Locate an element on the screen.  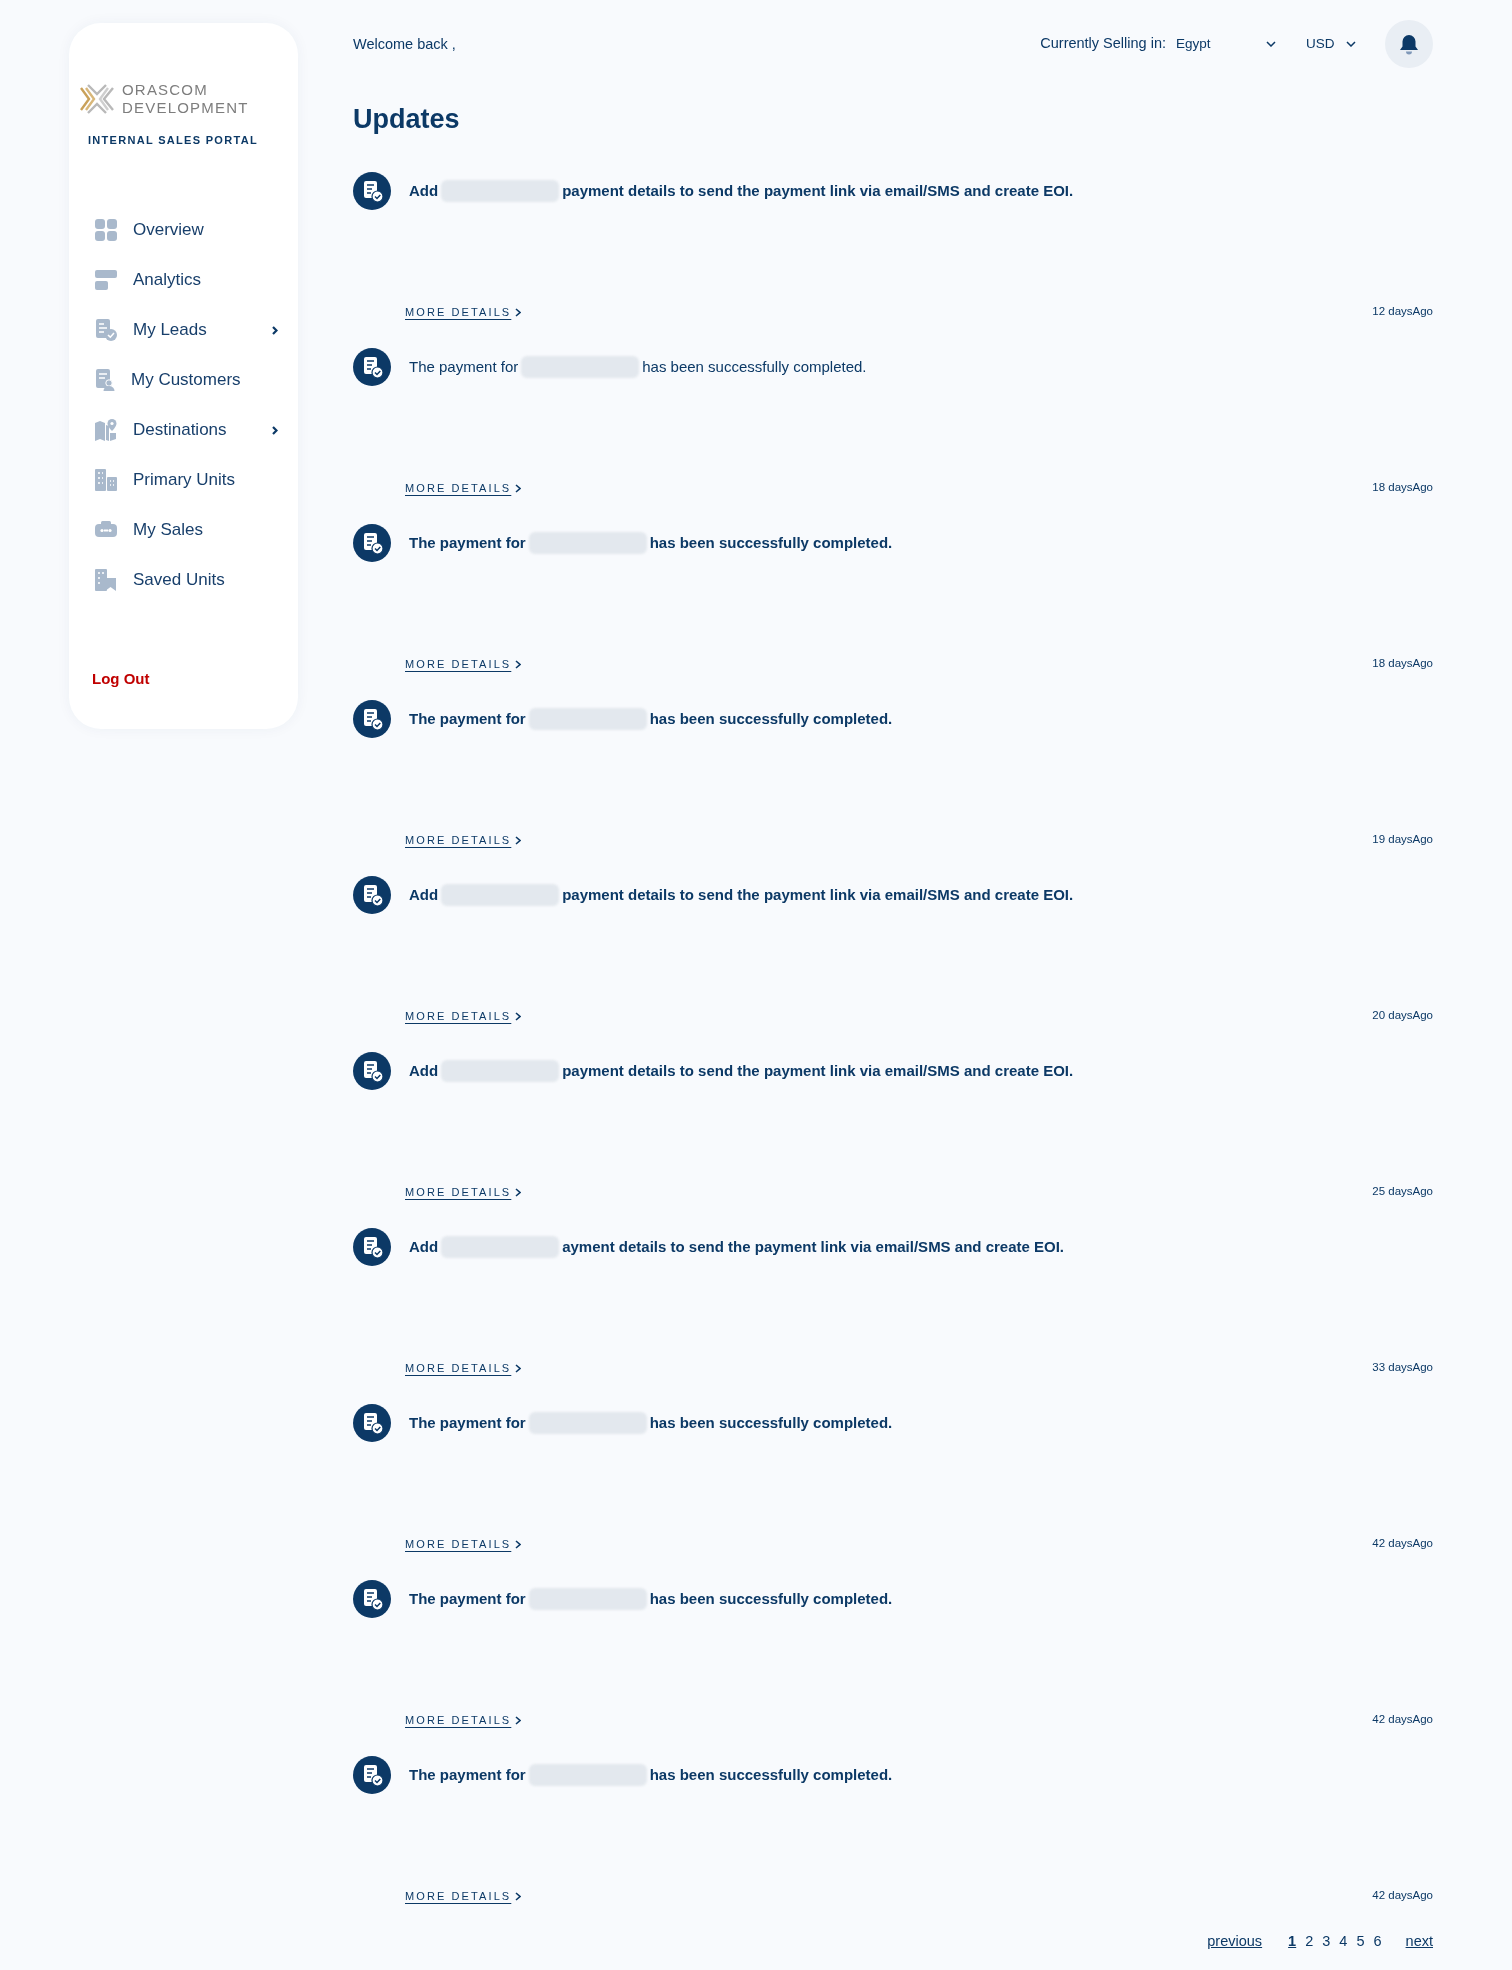
previous-link: previous is located at coordinates (1235, 1942).